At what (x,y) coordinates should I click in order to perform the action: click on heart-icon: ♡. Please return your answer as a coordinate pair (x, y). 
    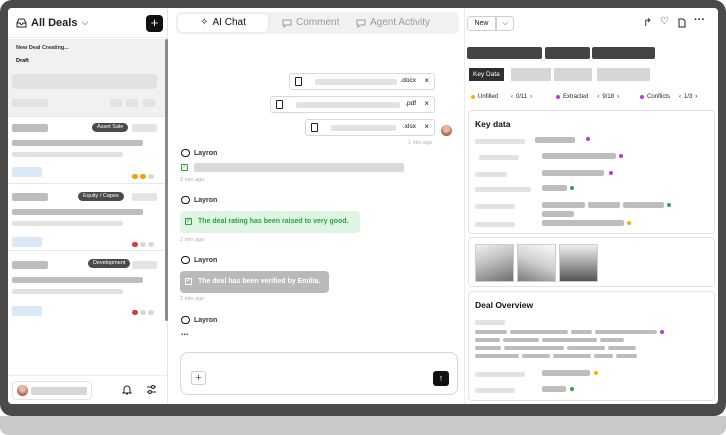
    Looking at the image, I should click on (664, 21).